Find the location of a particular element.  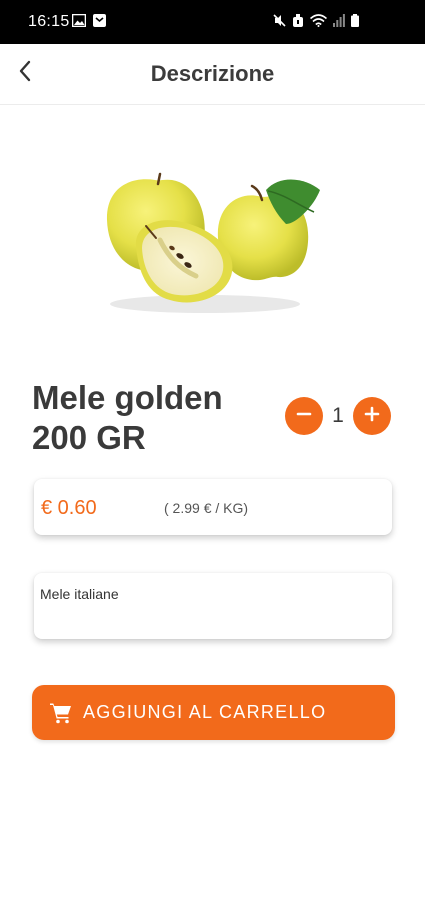

product-title: Mele golden 200 GR is located at coordinates (152, 418).